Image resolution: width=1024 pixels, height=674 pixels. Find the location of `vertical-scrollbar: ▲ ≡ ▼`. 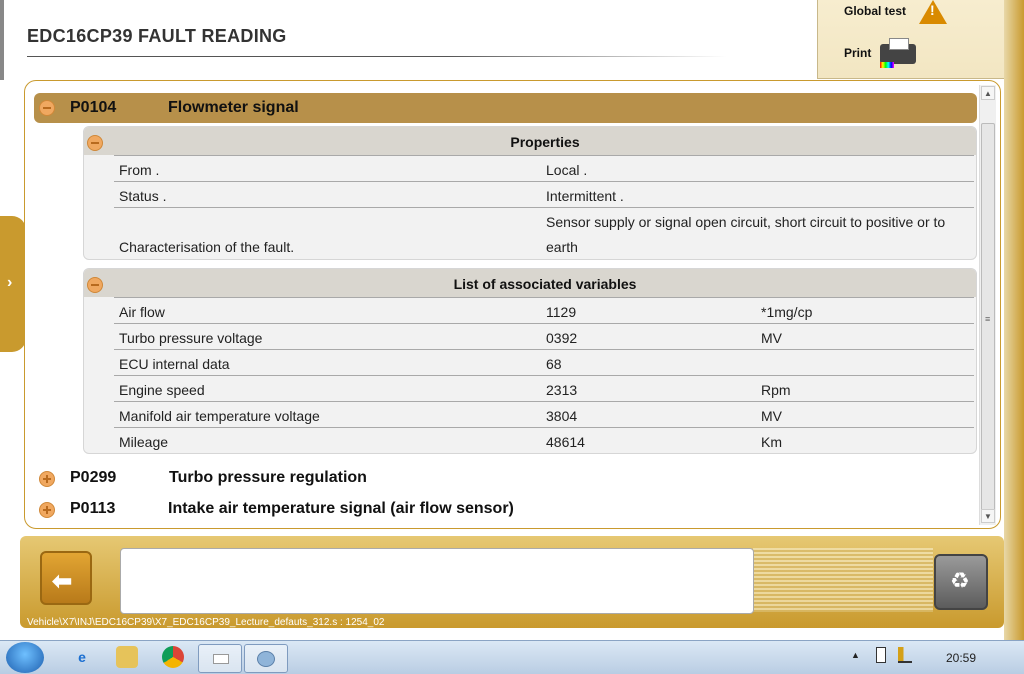

vertical-scrollbar: ▲ ≡ ▼ is located at coordinates (987, 305).